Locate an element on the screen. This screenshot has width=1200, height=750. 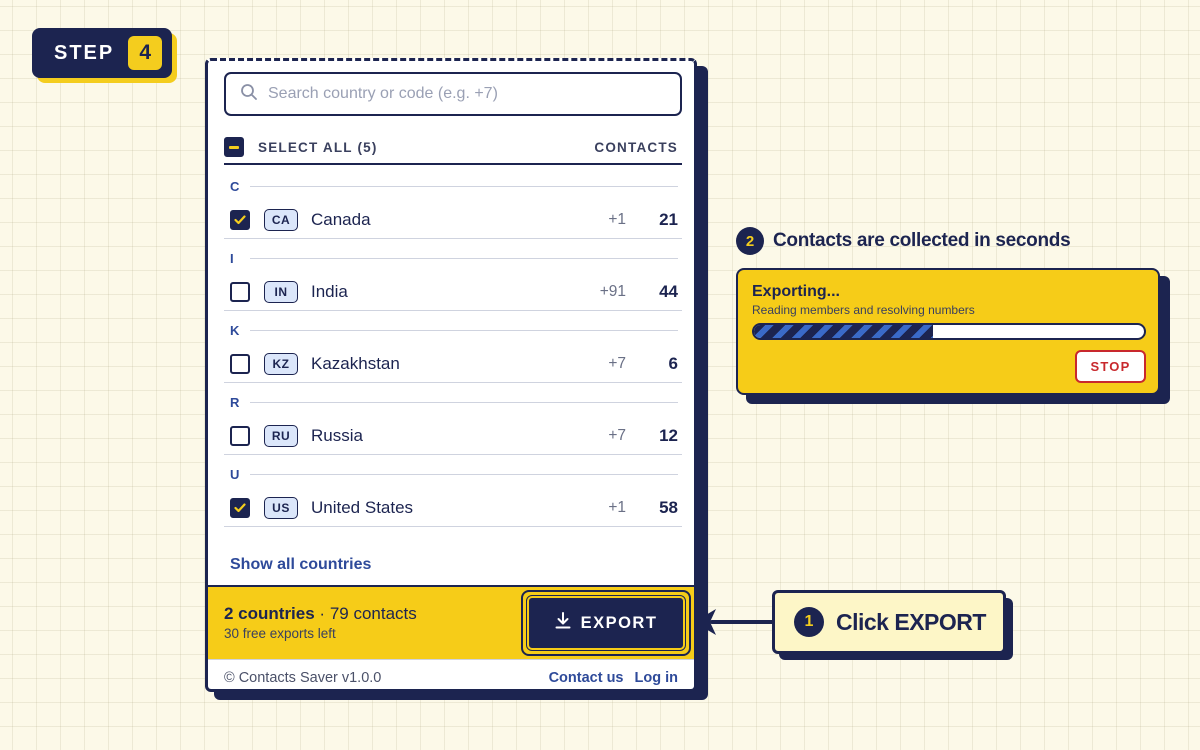
country-code-badge: KZ is located at coordinates (281, 363).